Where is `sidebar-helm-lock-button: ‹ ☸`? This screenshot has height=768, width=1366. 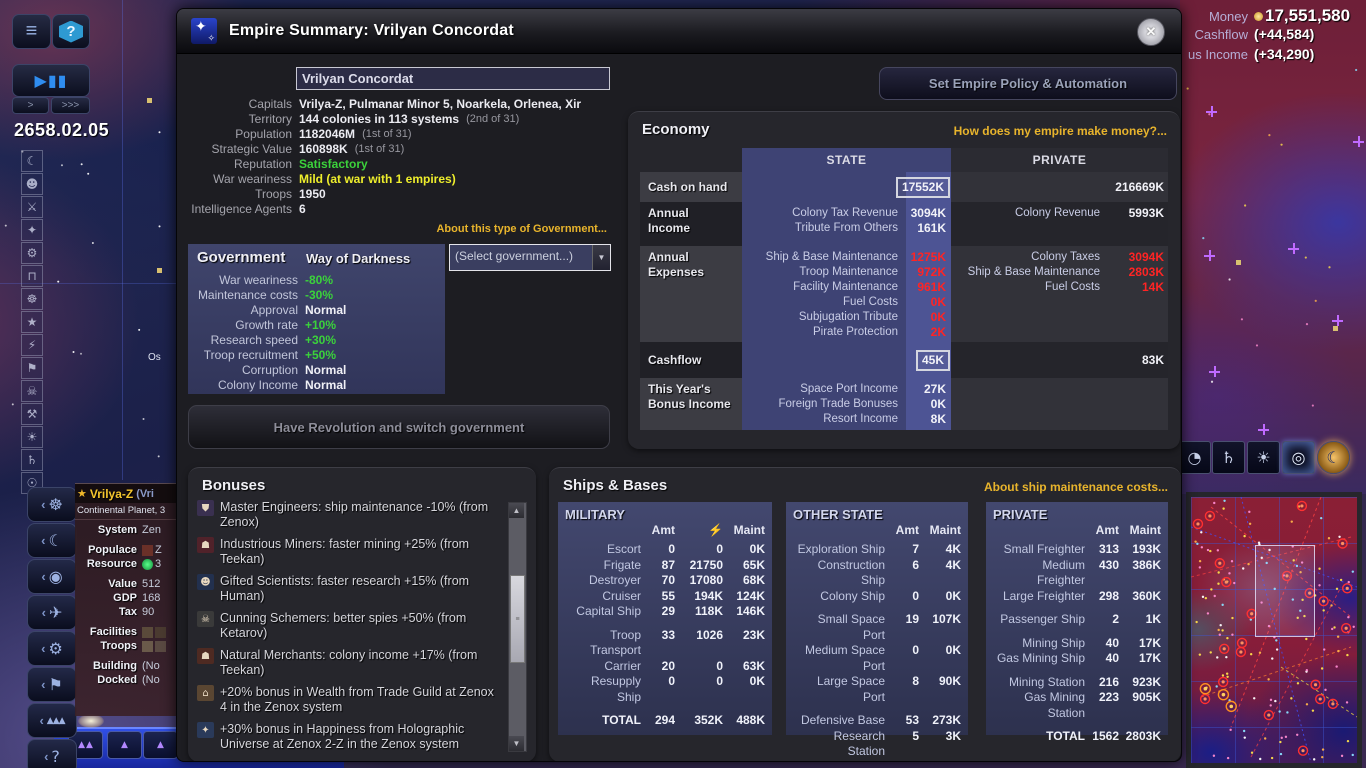 sidebar-helm-lock-button: ‹ ☸ is located at coordinates (52, 504).